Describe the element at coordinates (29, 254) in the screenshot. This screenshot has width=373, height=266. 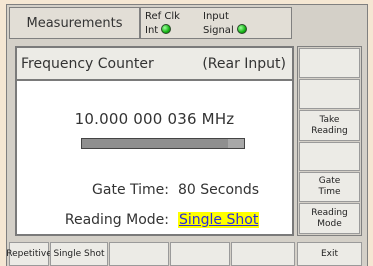
I see `repetitive-button: Repetitive` at that location.